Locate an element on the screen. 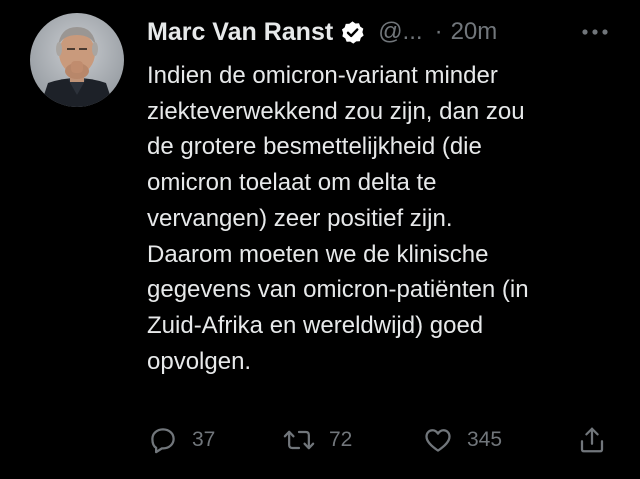 The width and height of the screenshot is (640, 479). retweet-count: 72 is located at coordinates (341, 439).